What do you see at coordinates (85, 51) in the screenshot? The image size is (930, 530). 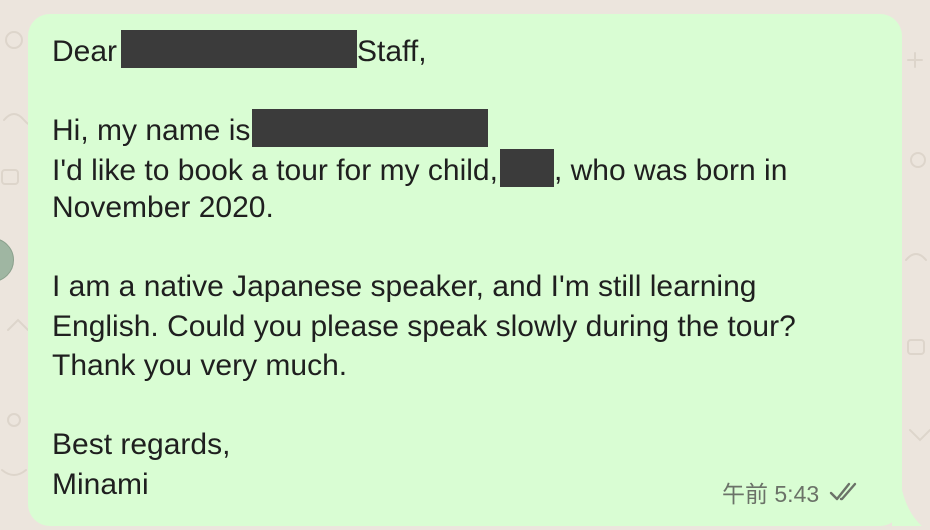 I see `greeting-prefix: Dear` at bounding box center [85, 51].